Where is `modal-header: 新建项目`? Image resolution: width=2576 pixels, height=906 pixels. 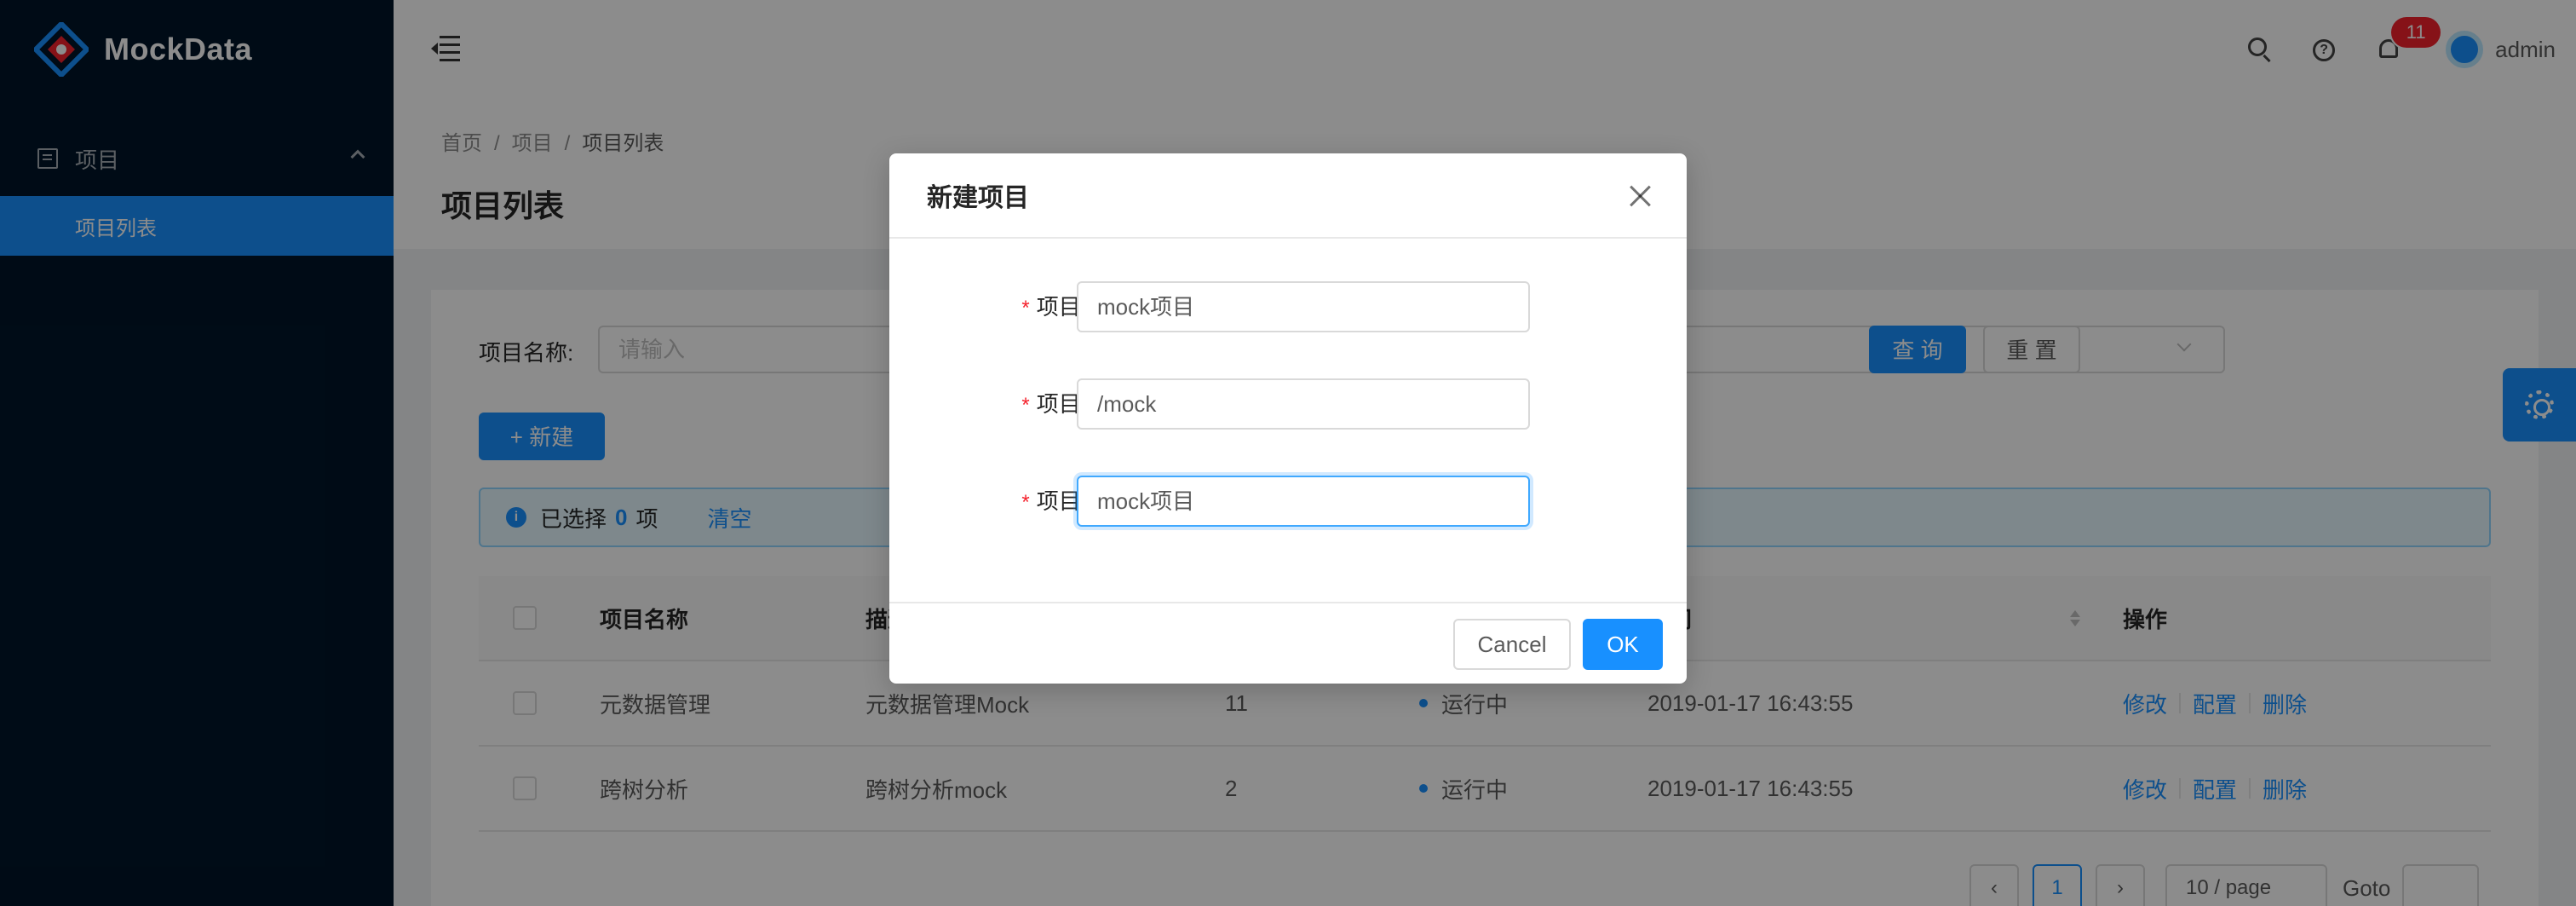
modal-header: 新建项目 is located at coordinates (1288, 196).